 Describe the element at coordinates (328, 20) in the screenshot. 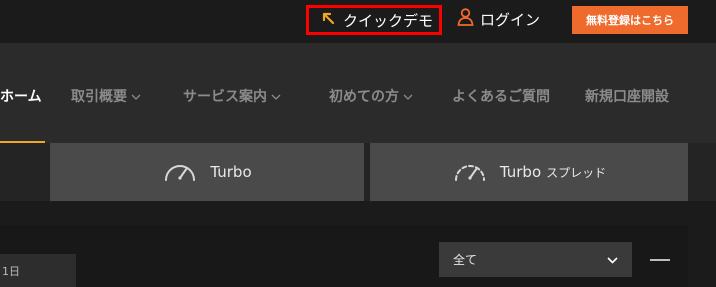

I see `arrow-up-left-icon` at that location.